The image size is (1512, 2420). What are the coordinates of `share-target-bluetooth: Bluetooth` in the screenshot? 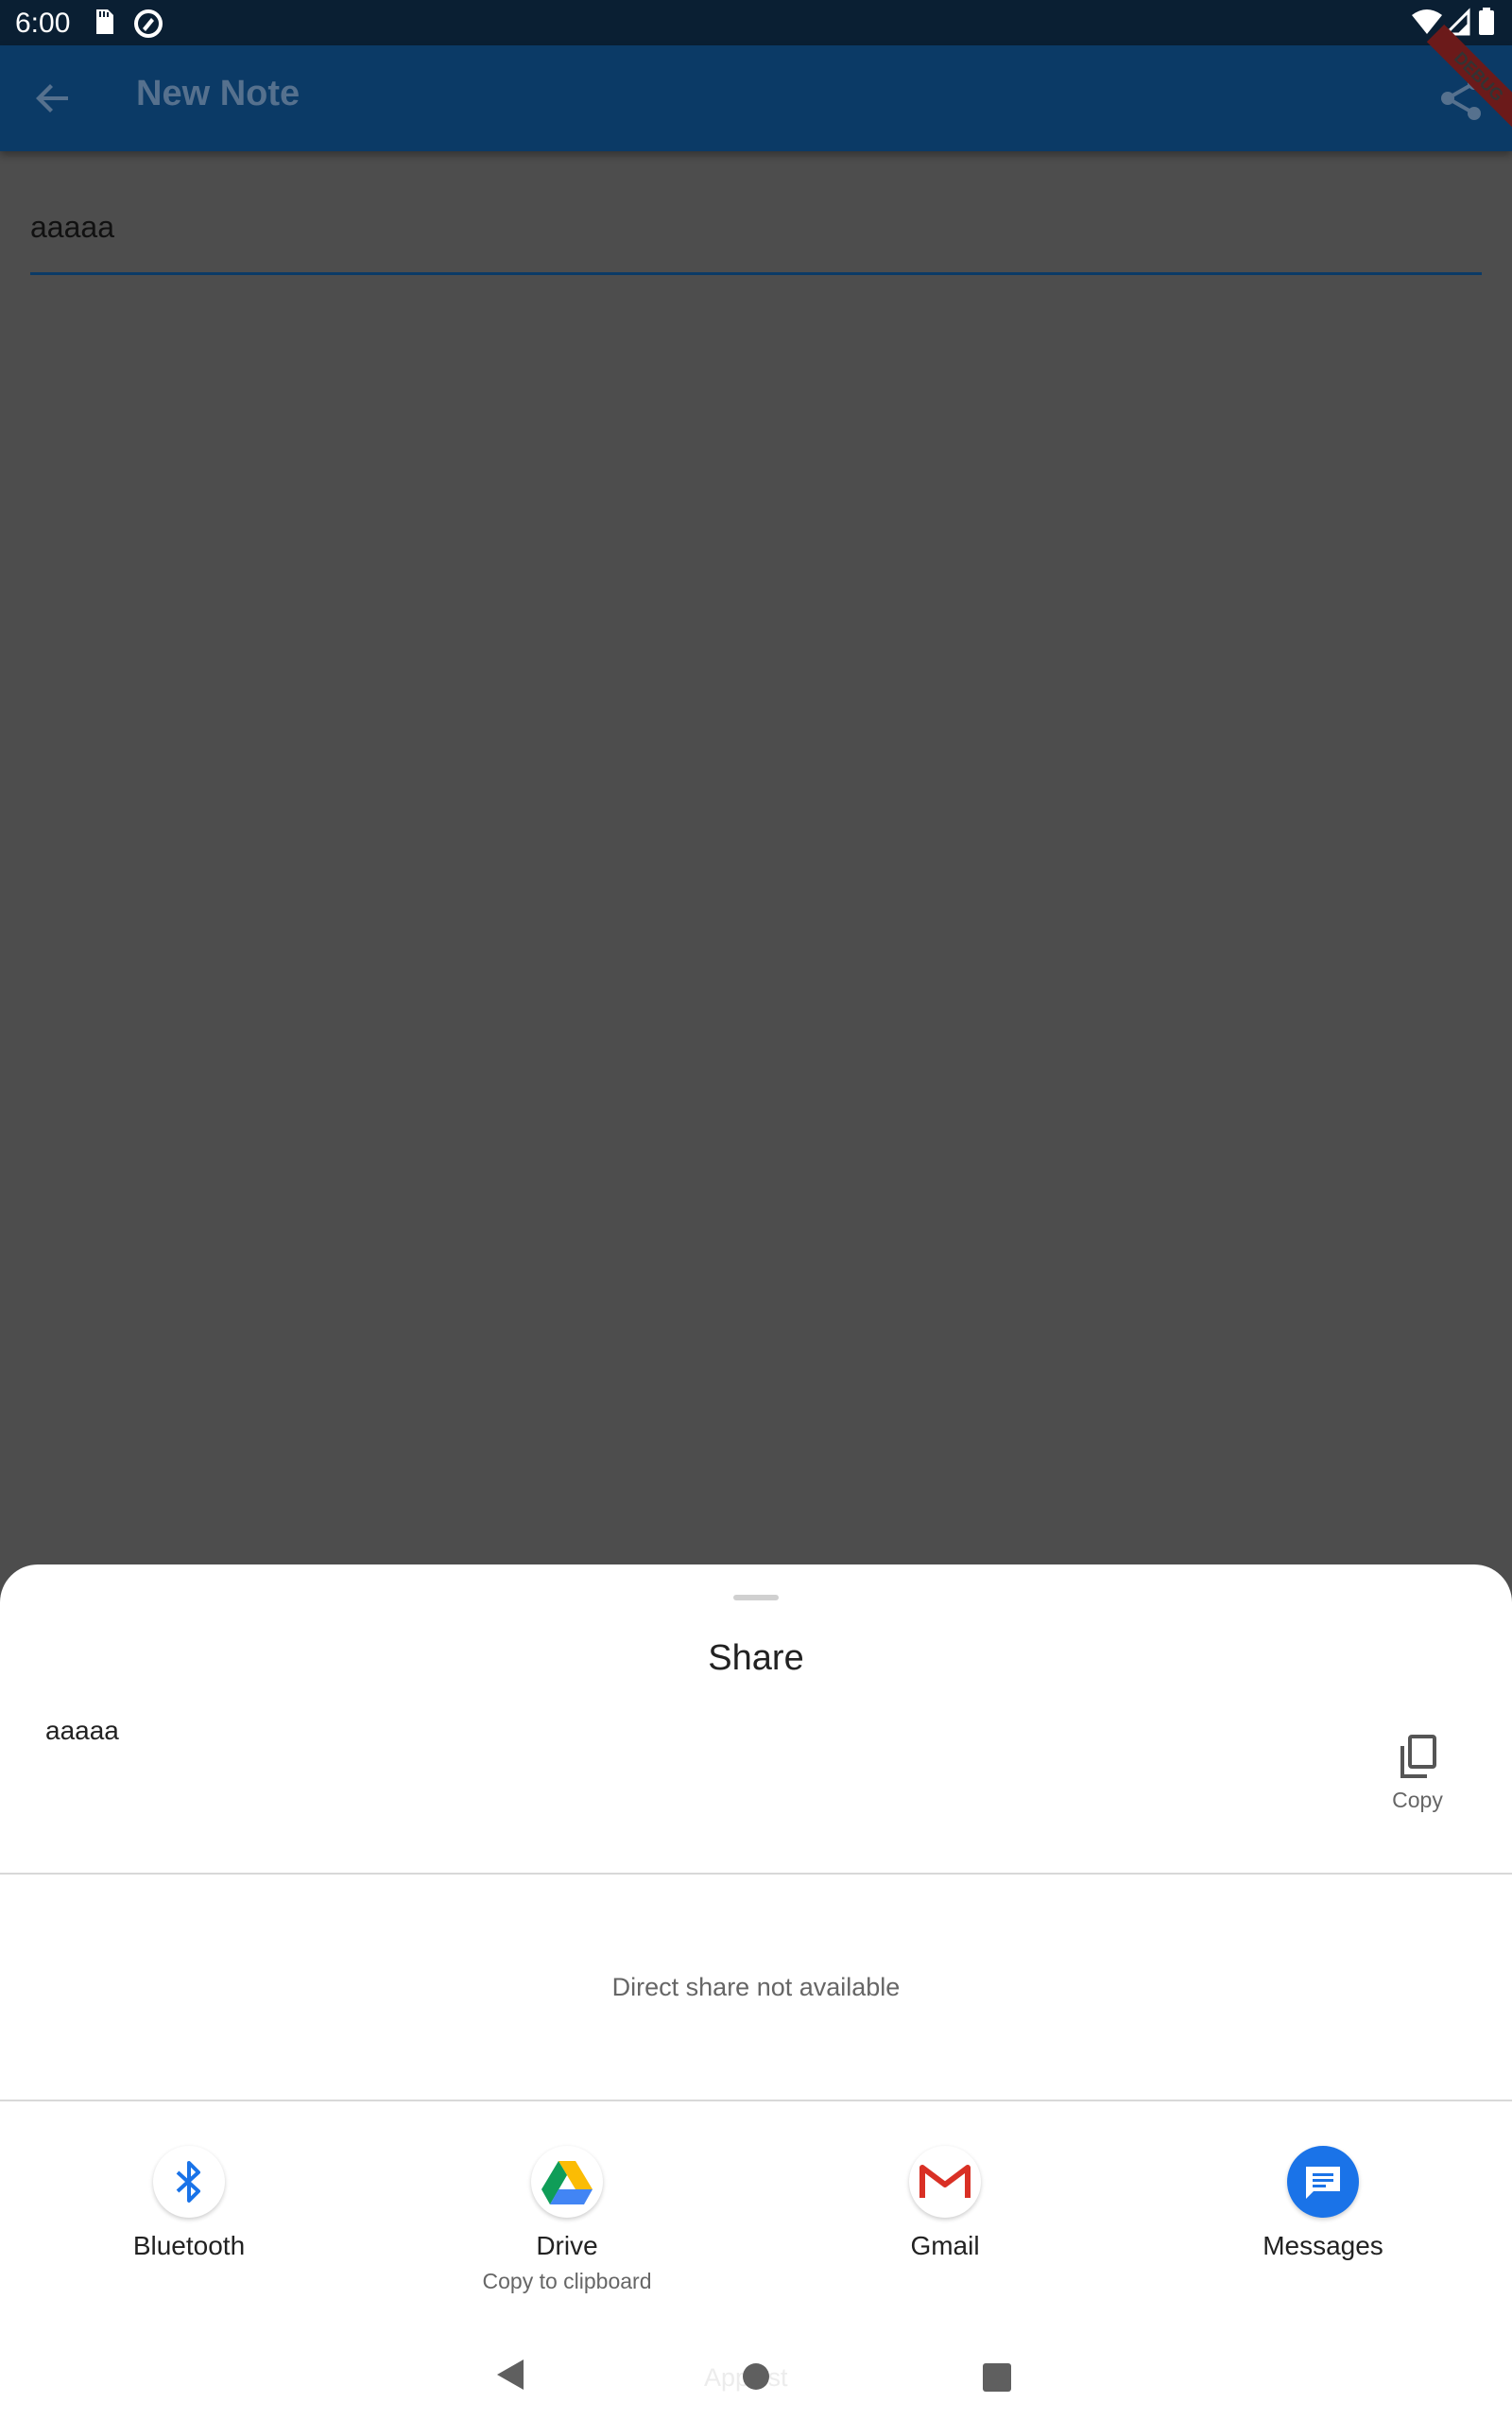 It's located at (189, 2203).